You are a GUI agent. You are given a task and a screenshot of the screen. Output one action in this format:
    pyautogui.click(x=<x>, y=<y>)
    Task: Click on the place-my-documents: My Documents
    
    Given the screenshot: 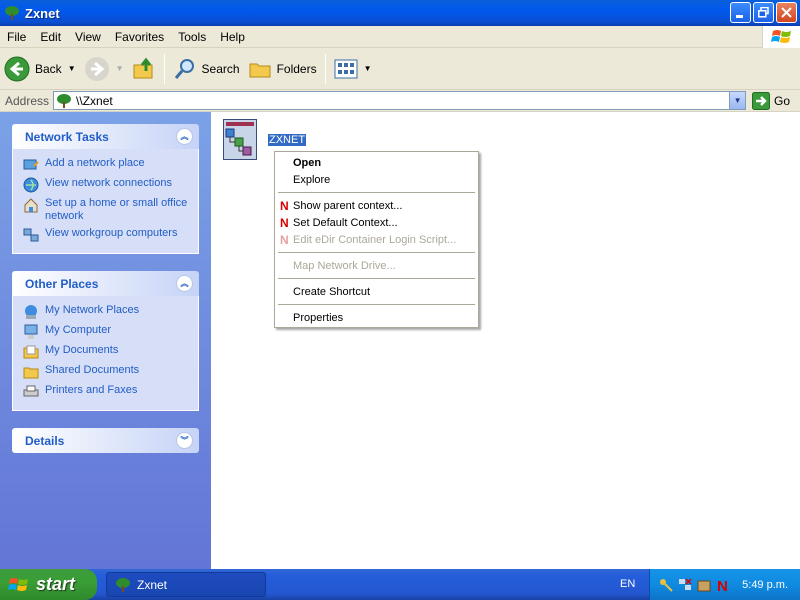 What is the action you would take?
    pyautogui.click(x=110, y=352)
    